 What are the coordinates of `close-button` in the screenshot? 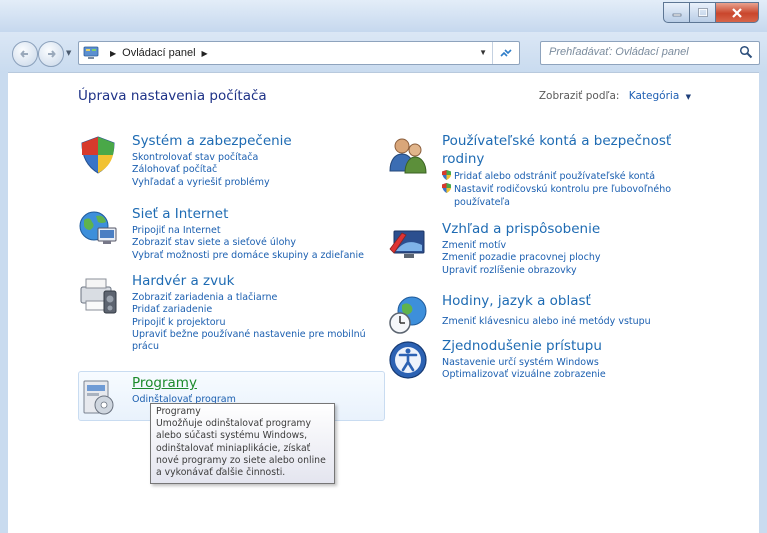 It's located at (737, 12).